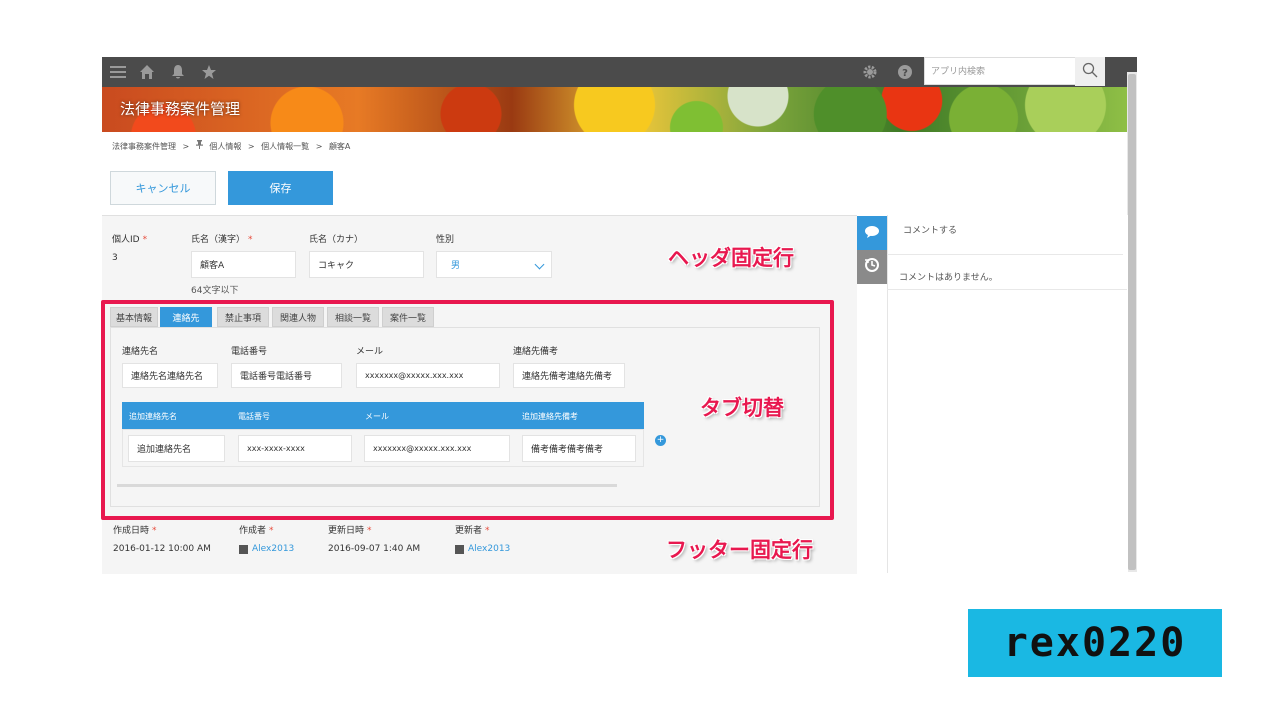  I want to click on app-banner: 法律事務案件管理, so click(614, 109).